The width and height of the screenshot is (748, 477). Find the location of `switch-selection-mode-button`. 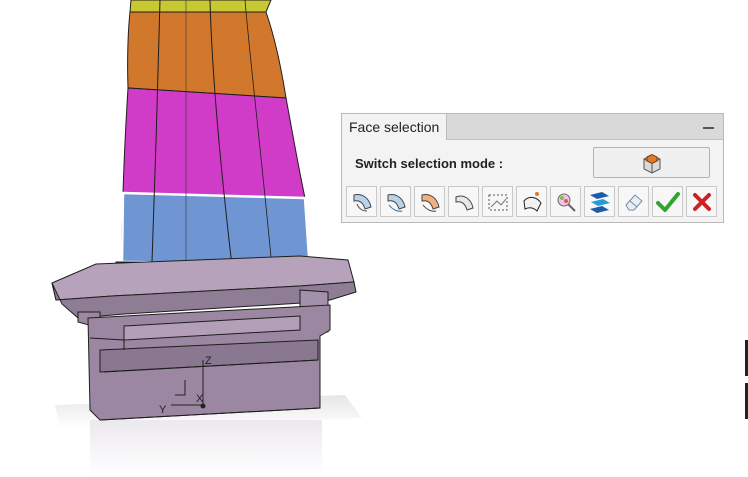

switch-selection-mode-button is located at coordinates (651, 162).